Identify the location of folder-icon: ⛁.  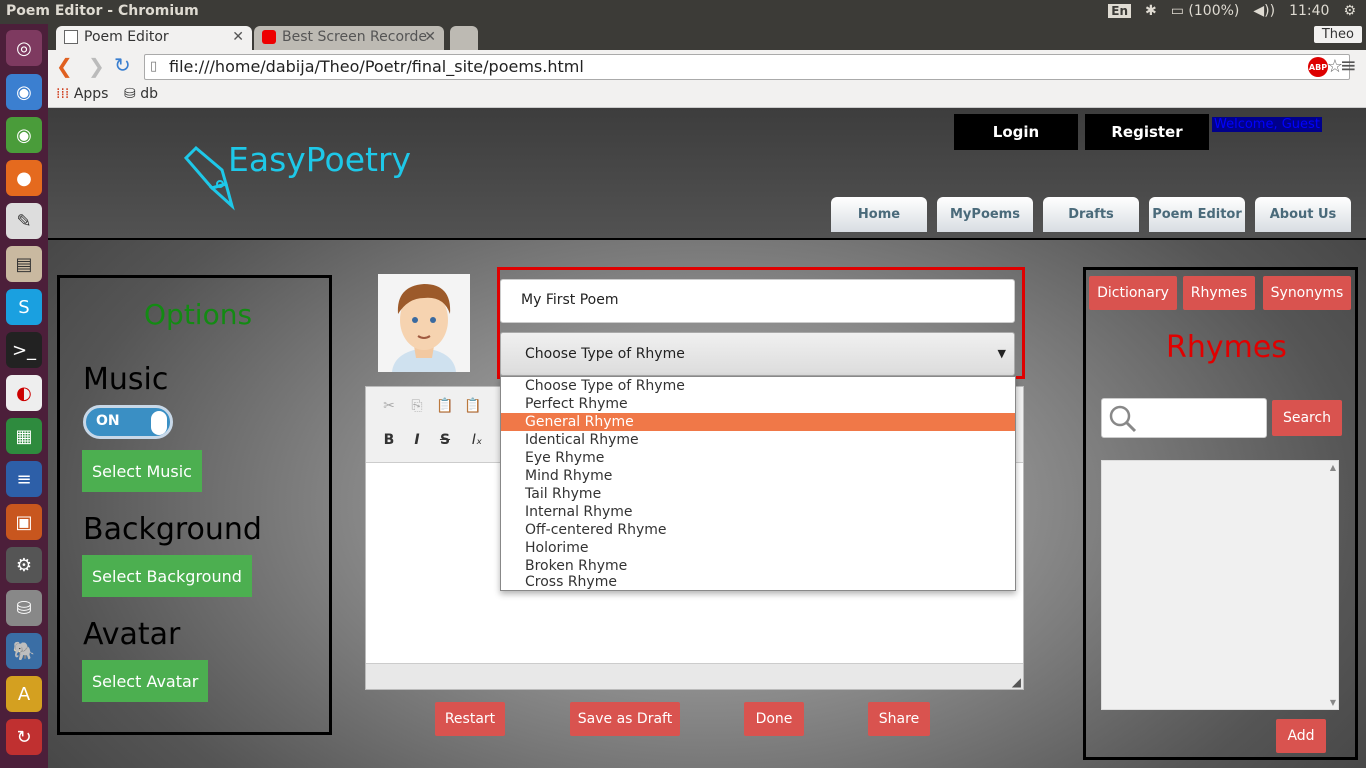
(130, 94).